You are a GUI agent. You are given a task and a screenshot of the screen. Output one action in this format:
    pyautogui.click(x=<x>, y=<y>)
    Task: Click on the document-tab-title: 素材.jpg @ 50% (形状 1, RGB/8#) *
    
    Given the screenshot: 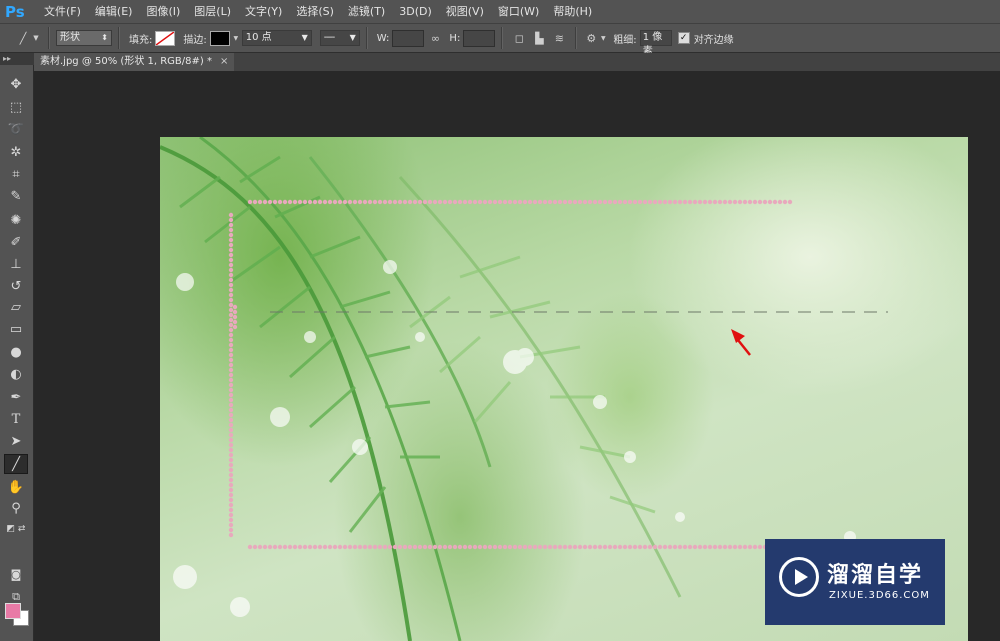 What is the action you would take?
    pyautogui.click(x=126, y=61)
    